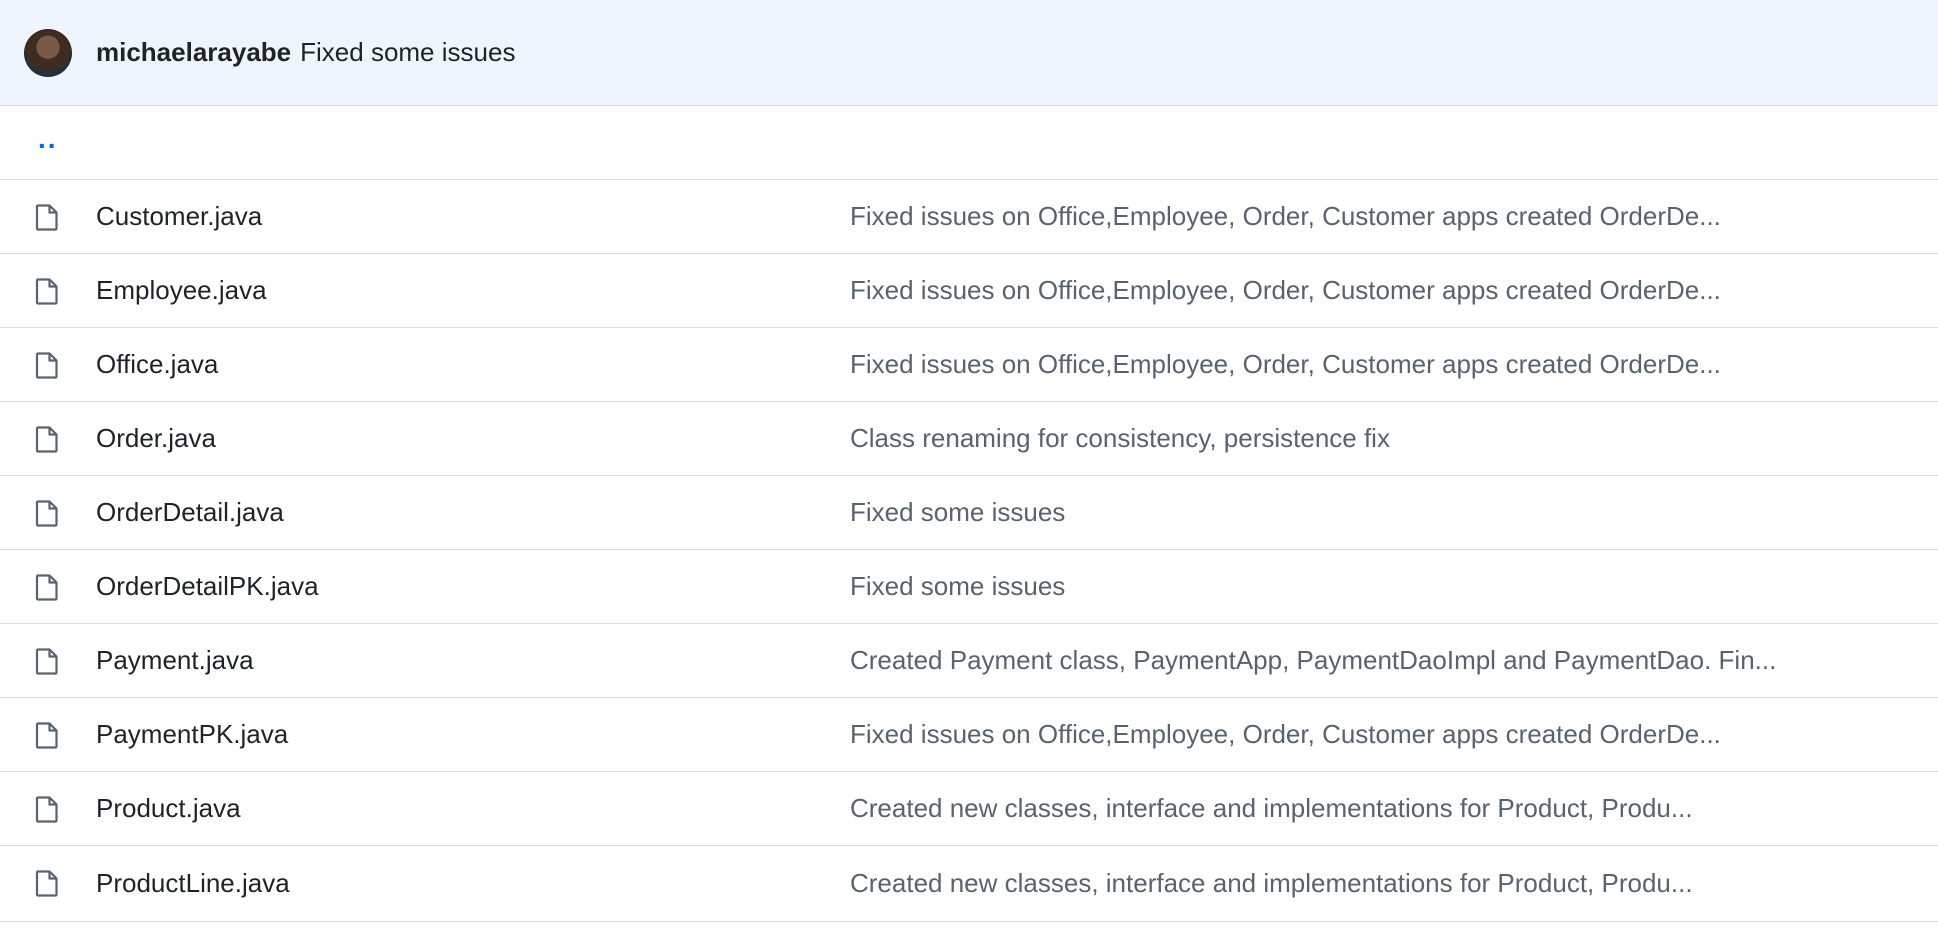  Describe the element at coordinates (193, 883) in the screenshot. I see `file-name-link: ProductLine.java` at that location.